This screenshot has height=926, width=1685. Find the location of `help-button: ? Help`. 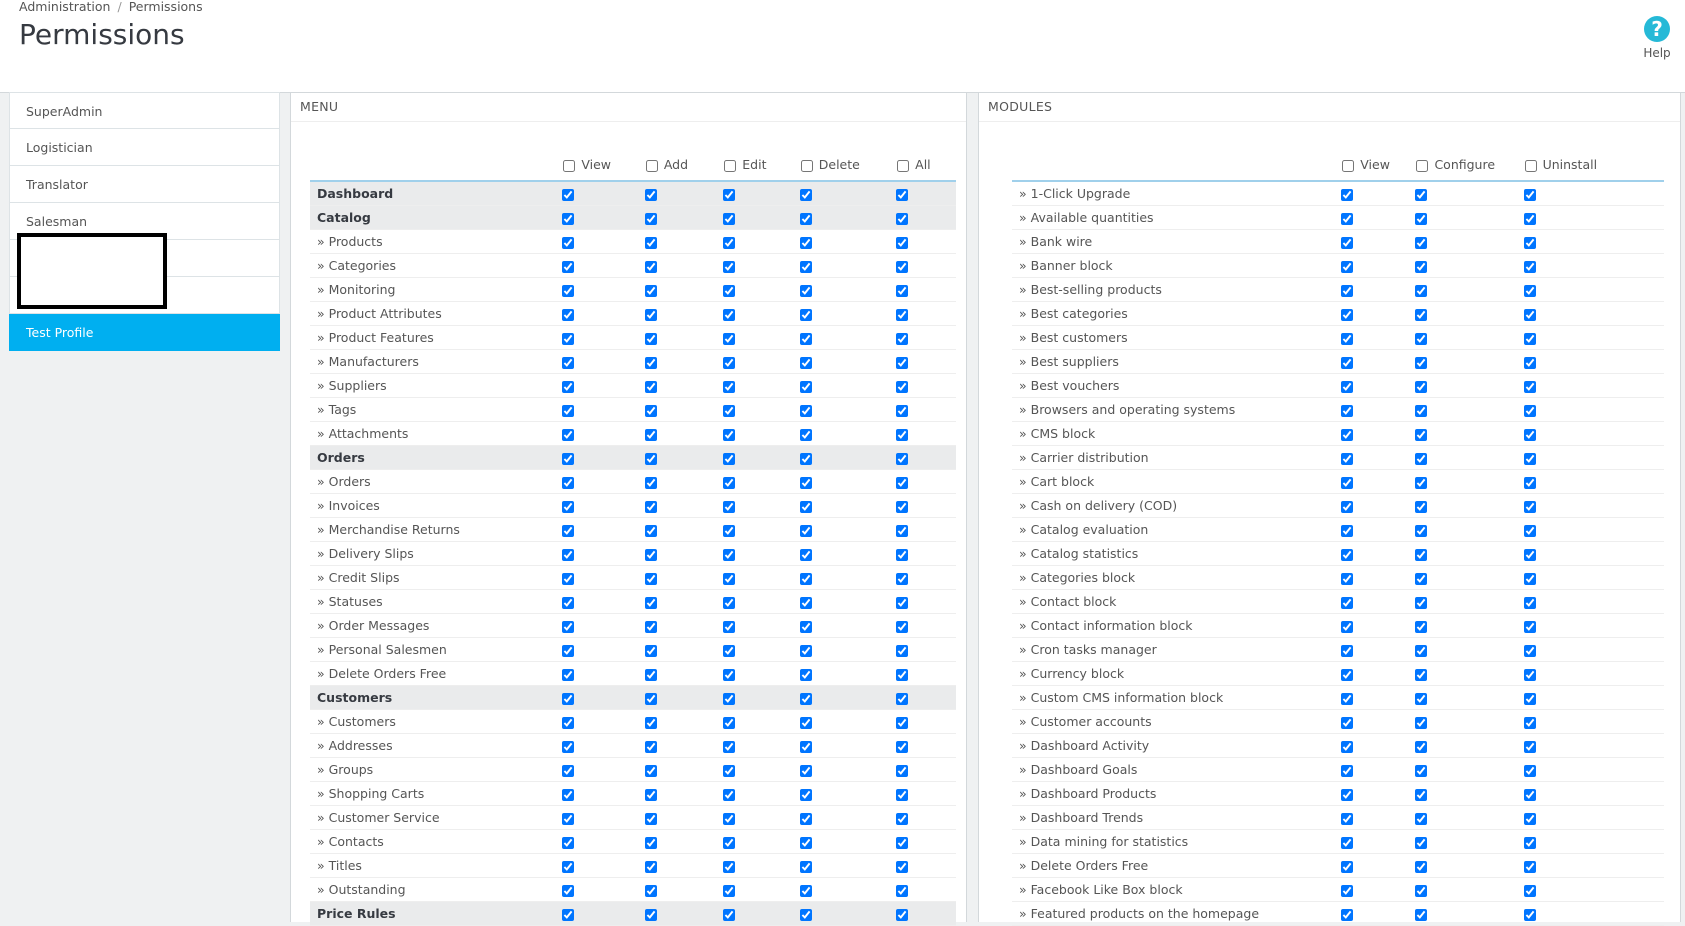

help-button: ? Help is located at coordinates (1657, 38).